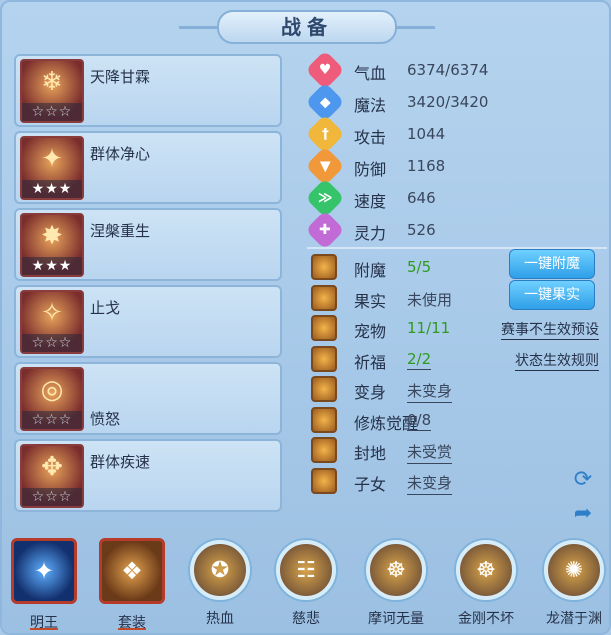 This screenshot has height=635, width=611. What do you see at coordinates (457, 450) in the screenshot?
I see `status-row: 封地 未受赏` at bounding box center [457, 450].